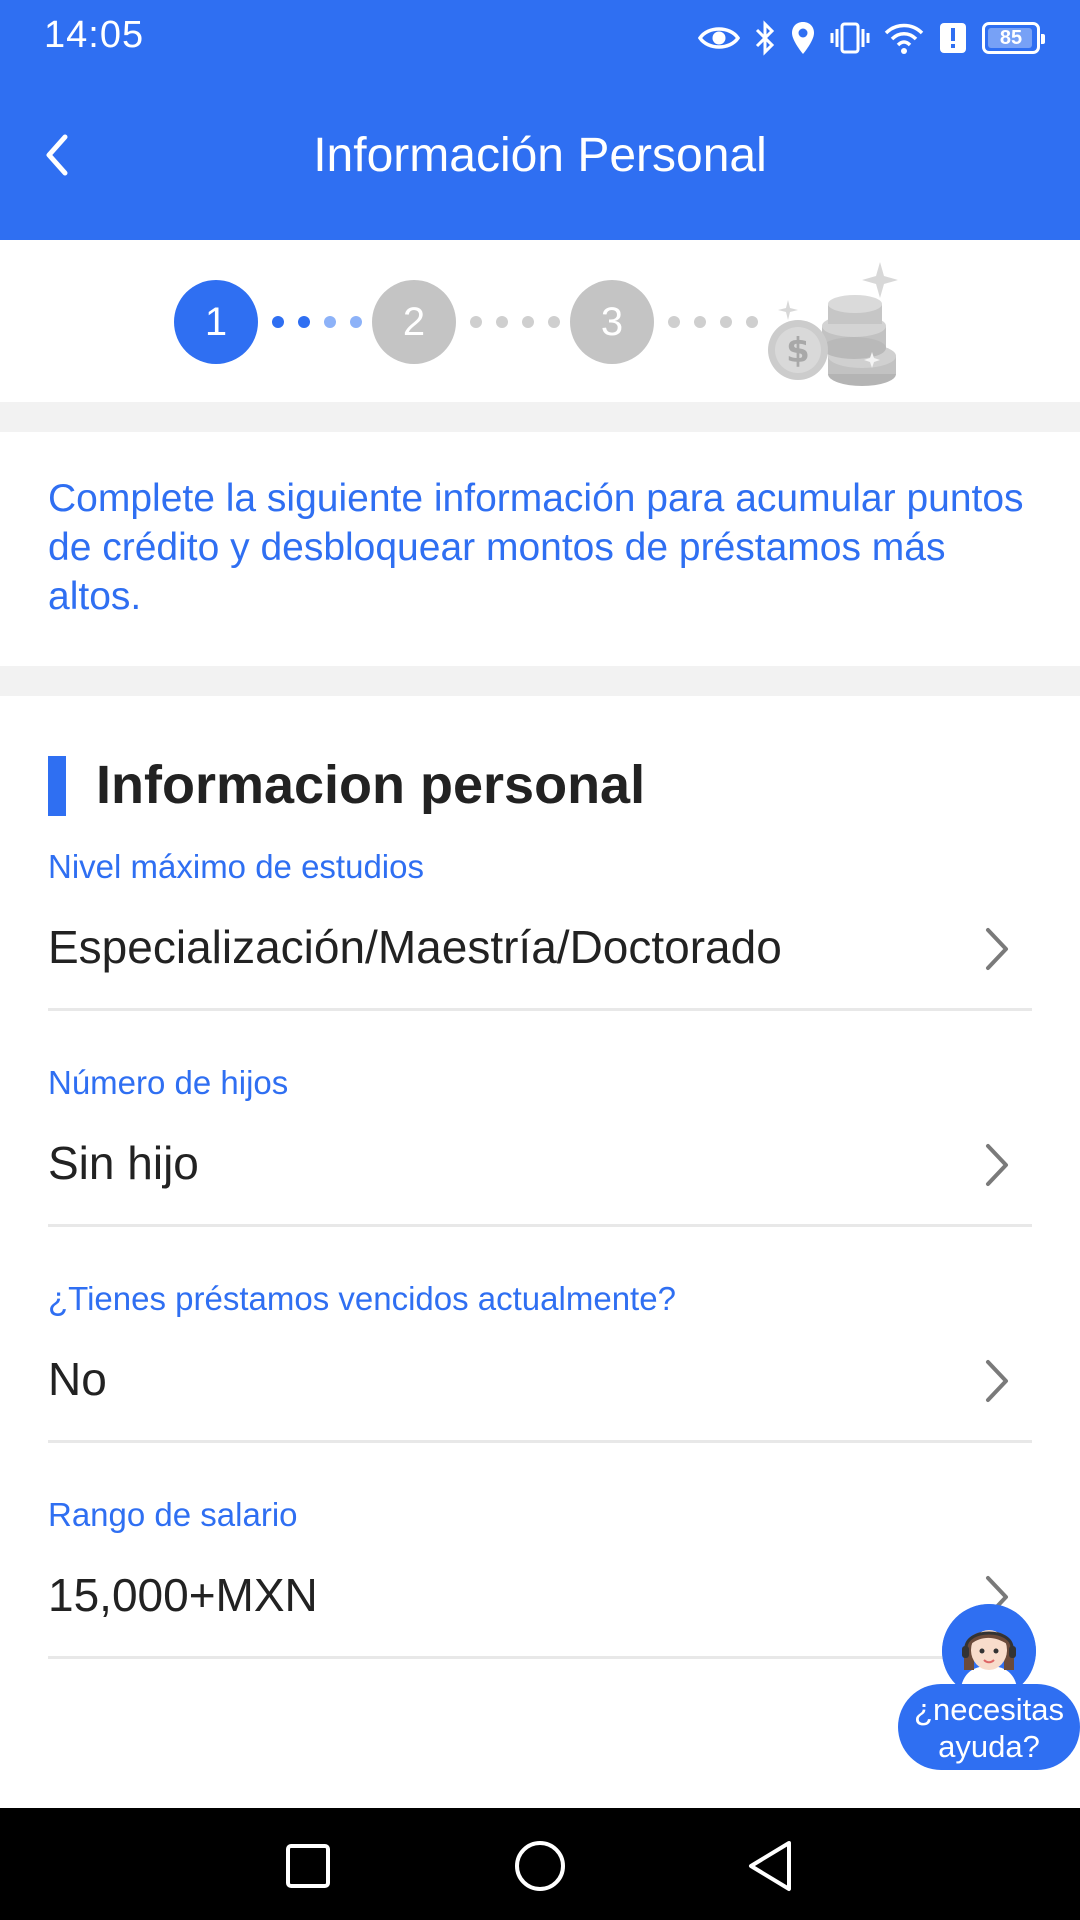 The image size is (1080, 1920). Describe the element at coordinates (415, 947) in the screenshot. I see `field-value: Especialización/Maestría/Doctorado` at that location.